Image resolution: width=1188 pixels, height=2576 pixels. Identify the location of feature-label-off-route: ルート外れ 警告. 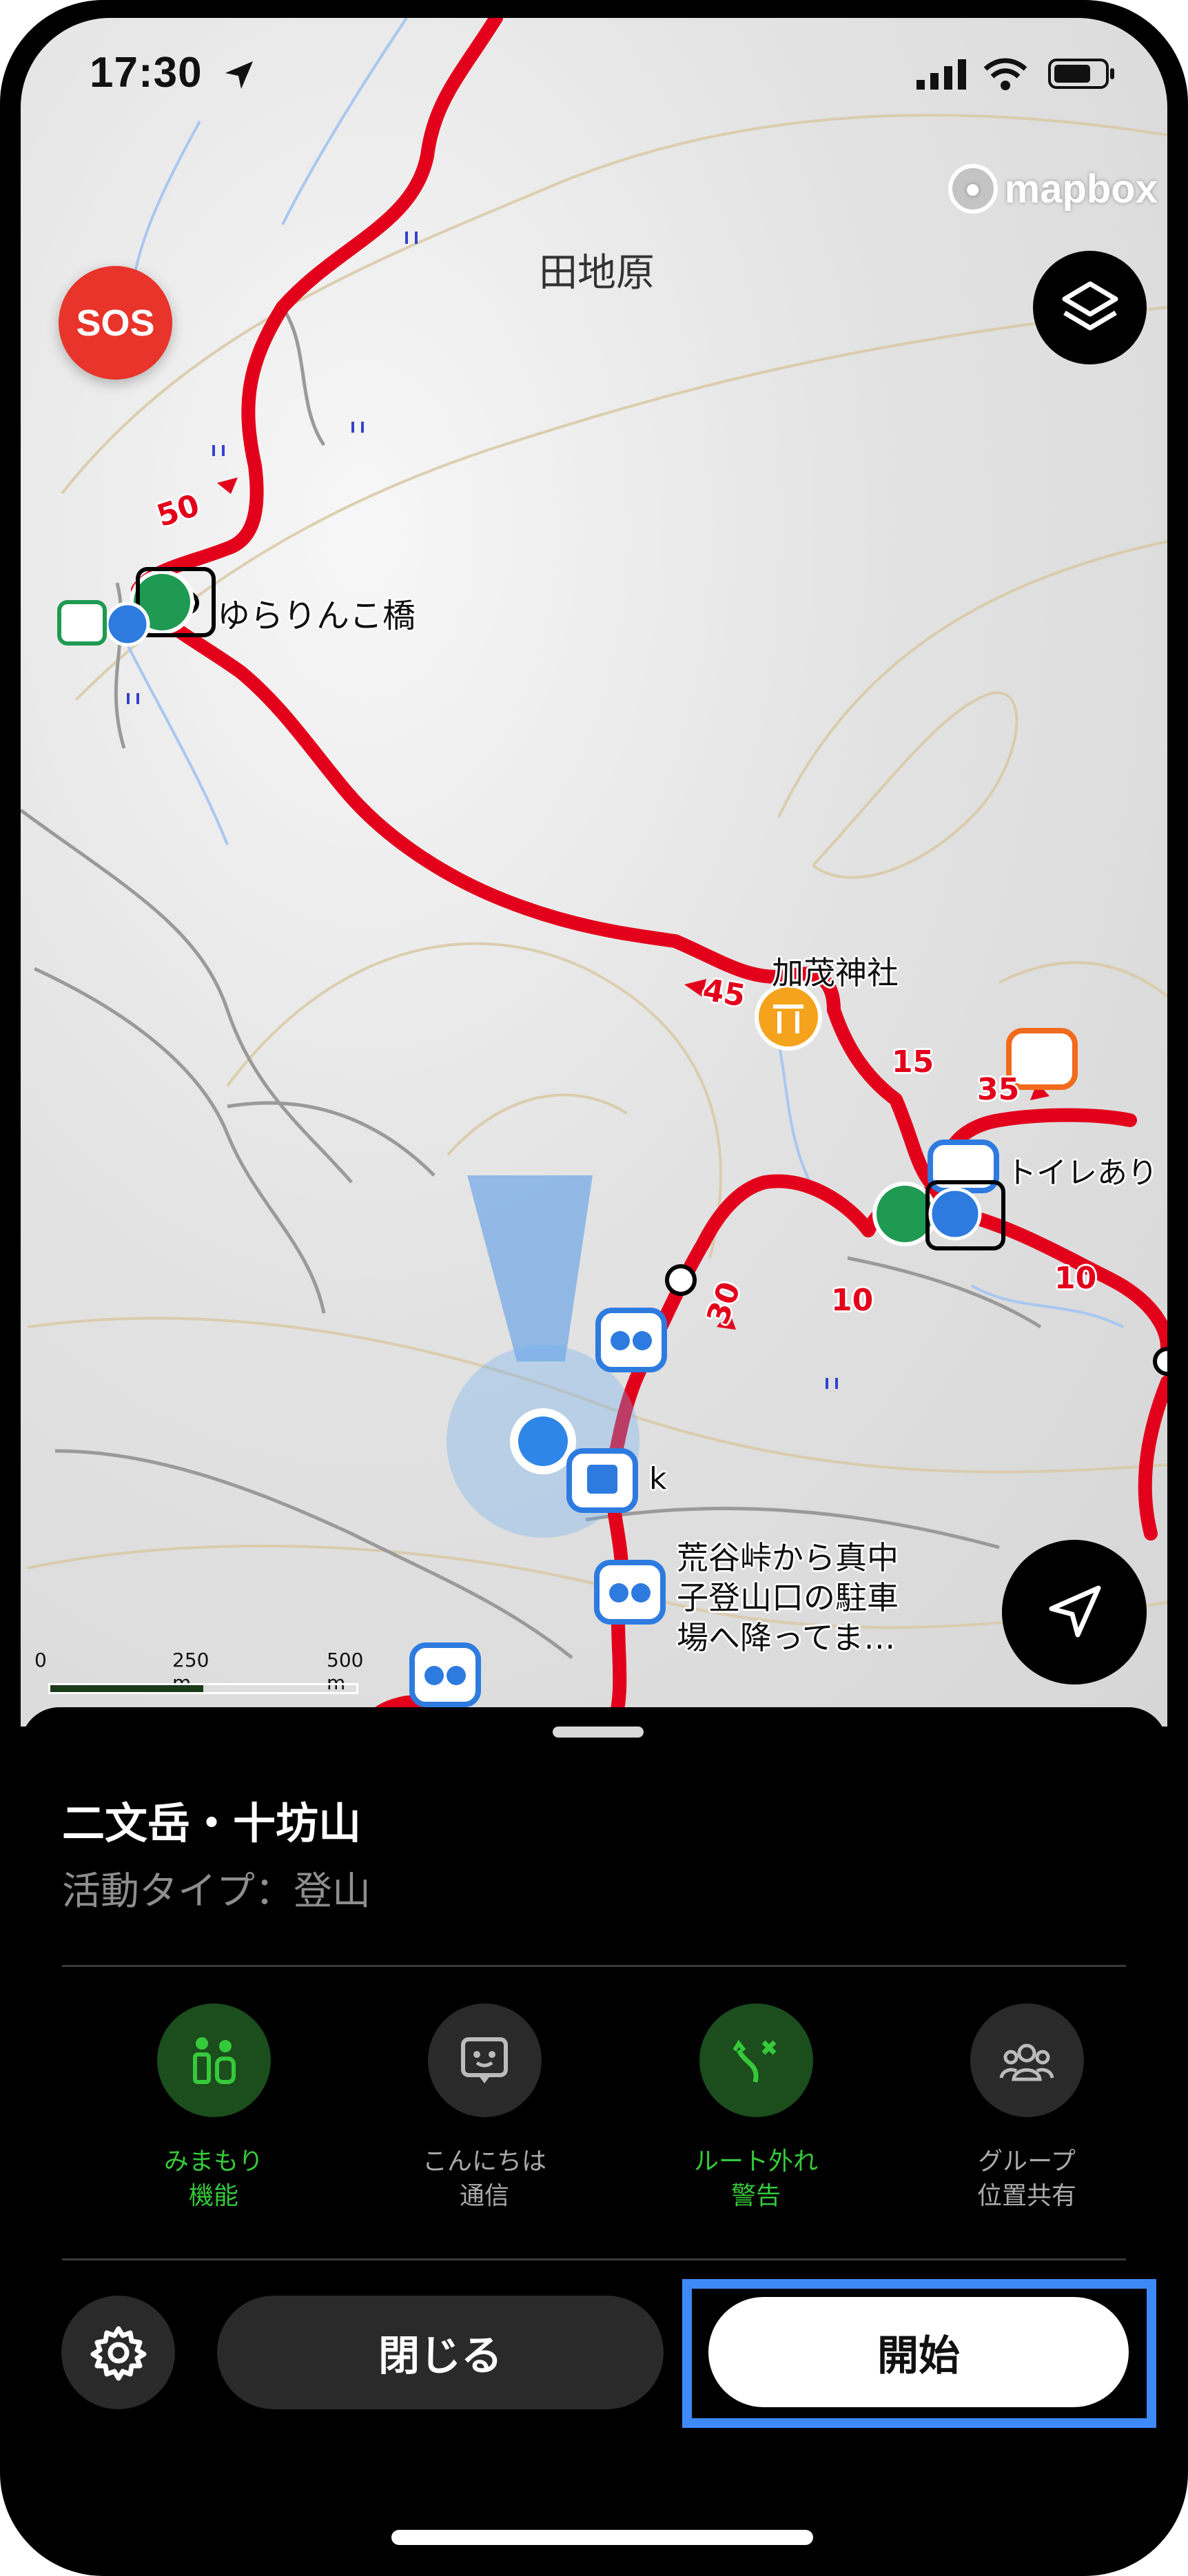
(755, 2178).